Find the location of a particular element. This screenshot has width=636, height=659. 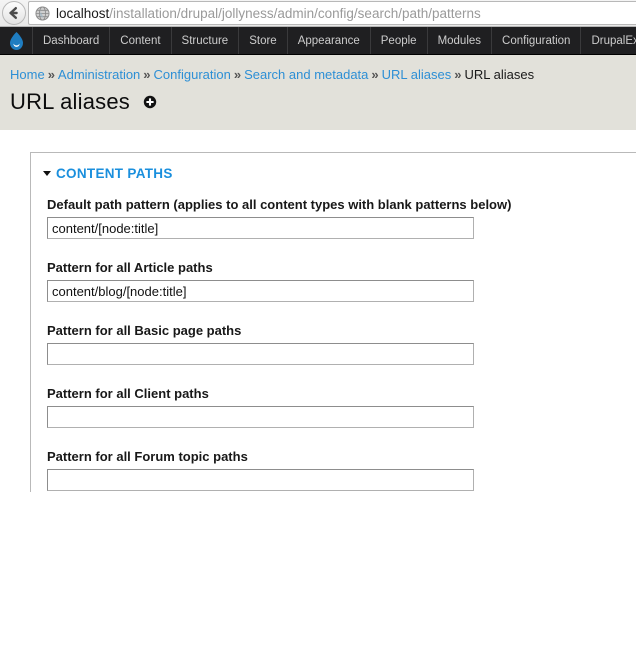

breadcrumb-current: URL aliases is located at coordinates (499, 74).